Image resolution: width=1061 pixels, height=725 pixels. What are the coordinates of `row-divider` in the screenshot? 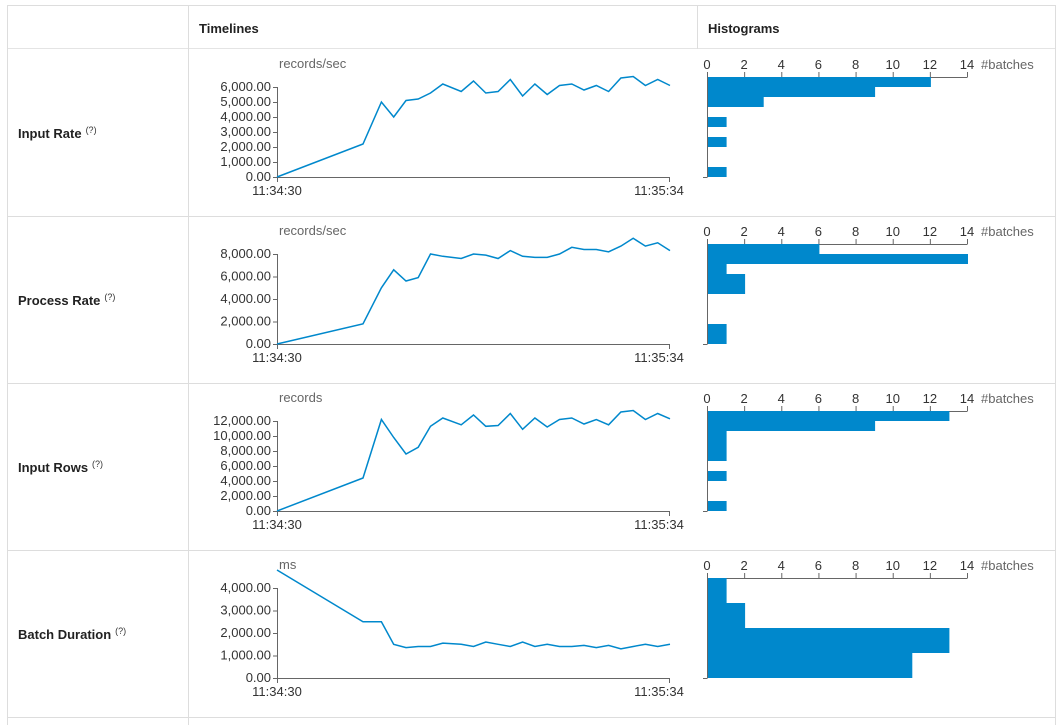 It's located at (531, 717).